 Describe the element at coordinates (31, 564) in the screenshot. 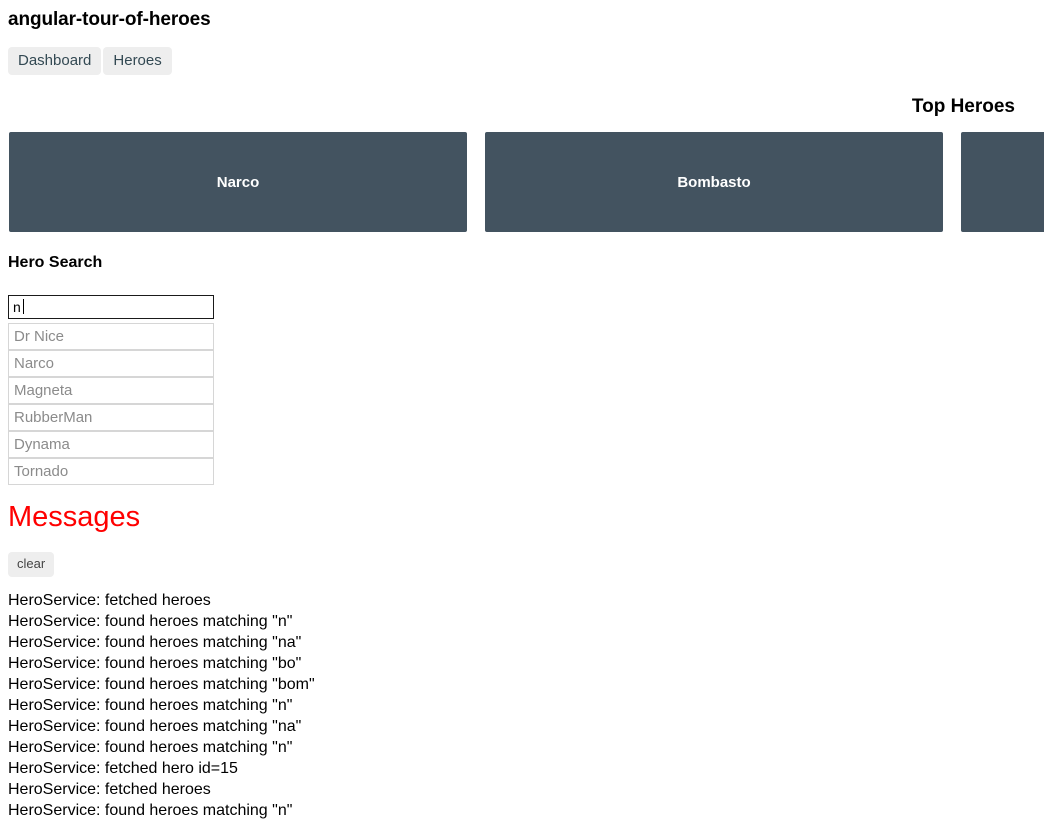

I see `clear-messages-button: clear` at that location.